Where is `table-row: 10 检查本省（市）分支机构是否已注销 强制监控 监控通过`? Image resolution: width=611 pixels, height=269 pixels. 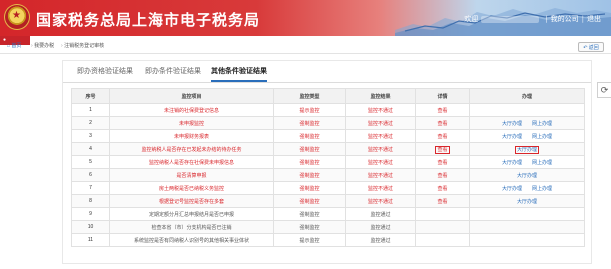 table-row: 10 检查本省（市）分支机构是否已注销 强制监控 监控通过 is located at coordinates (328, 227).